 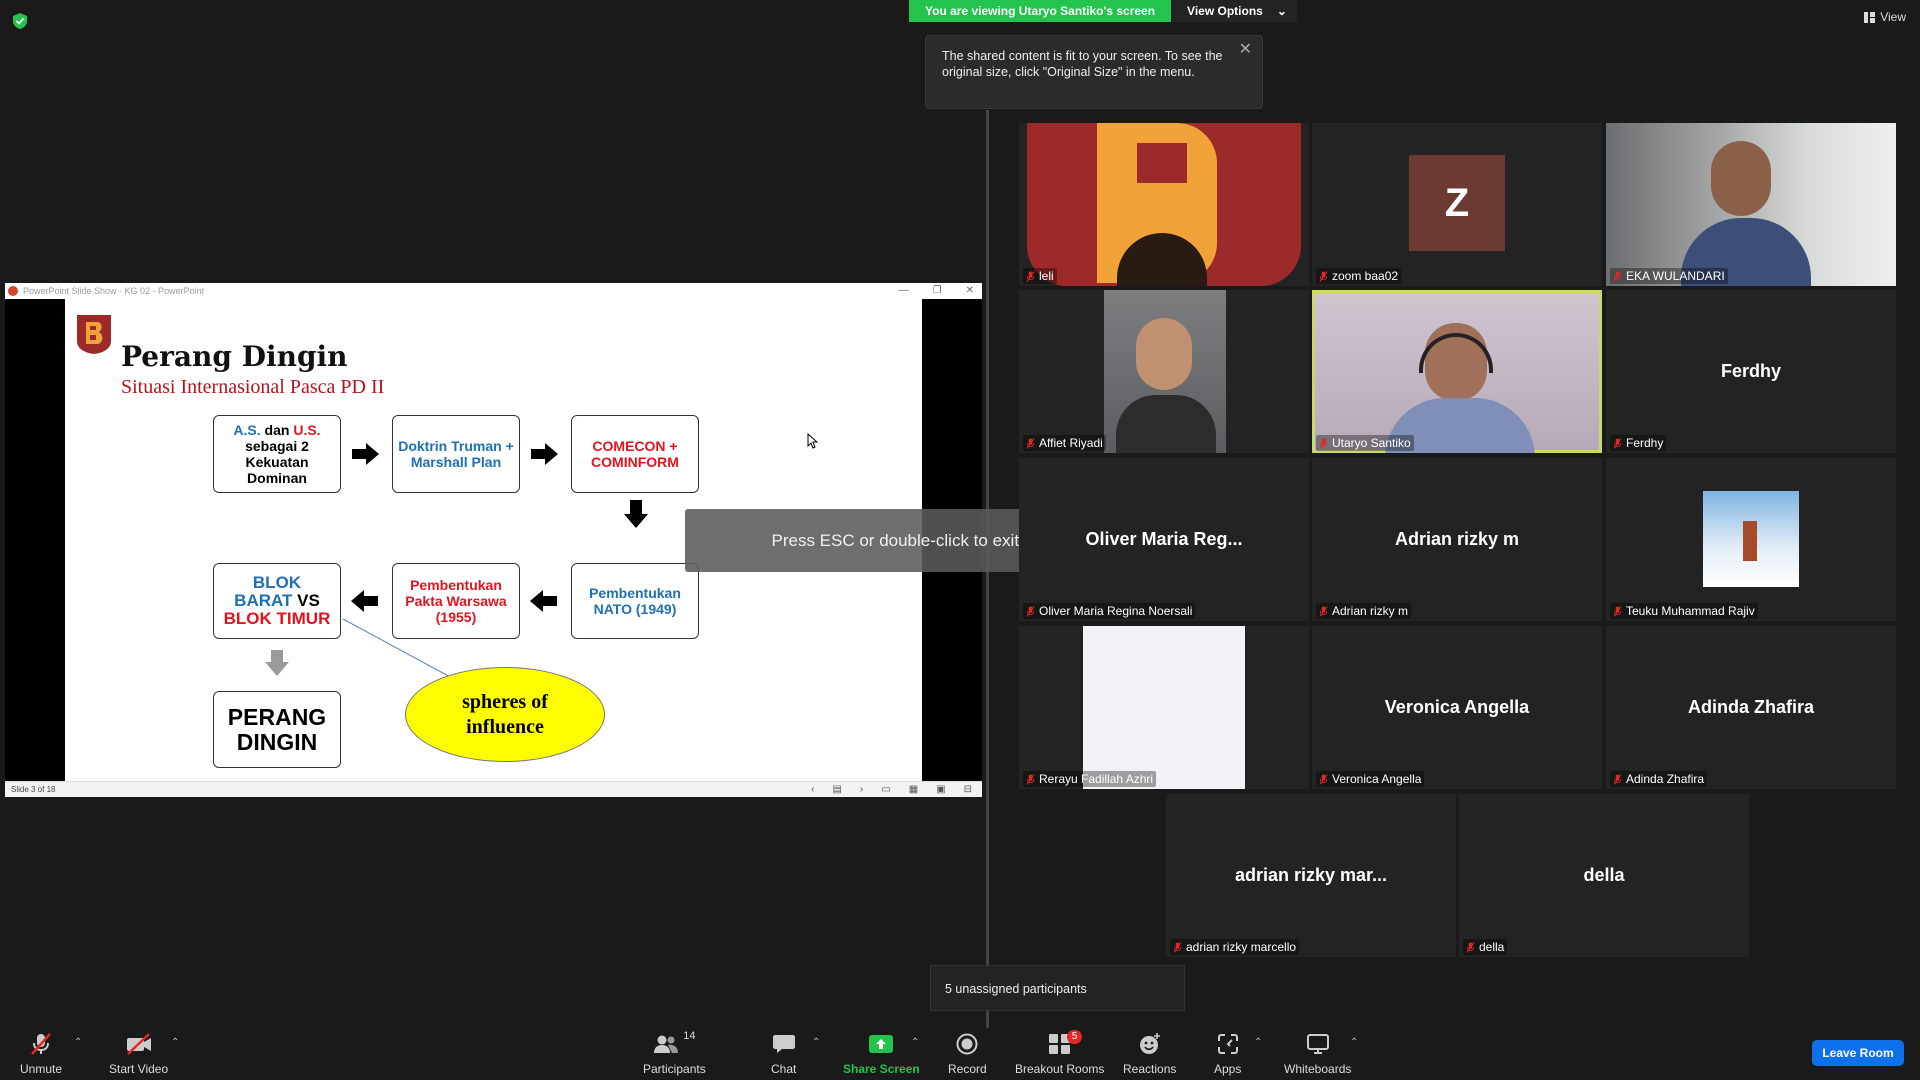 I want to click on participant-name: zoom baa02, so click(x=1365, y=276).